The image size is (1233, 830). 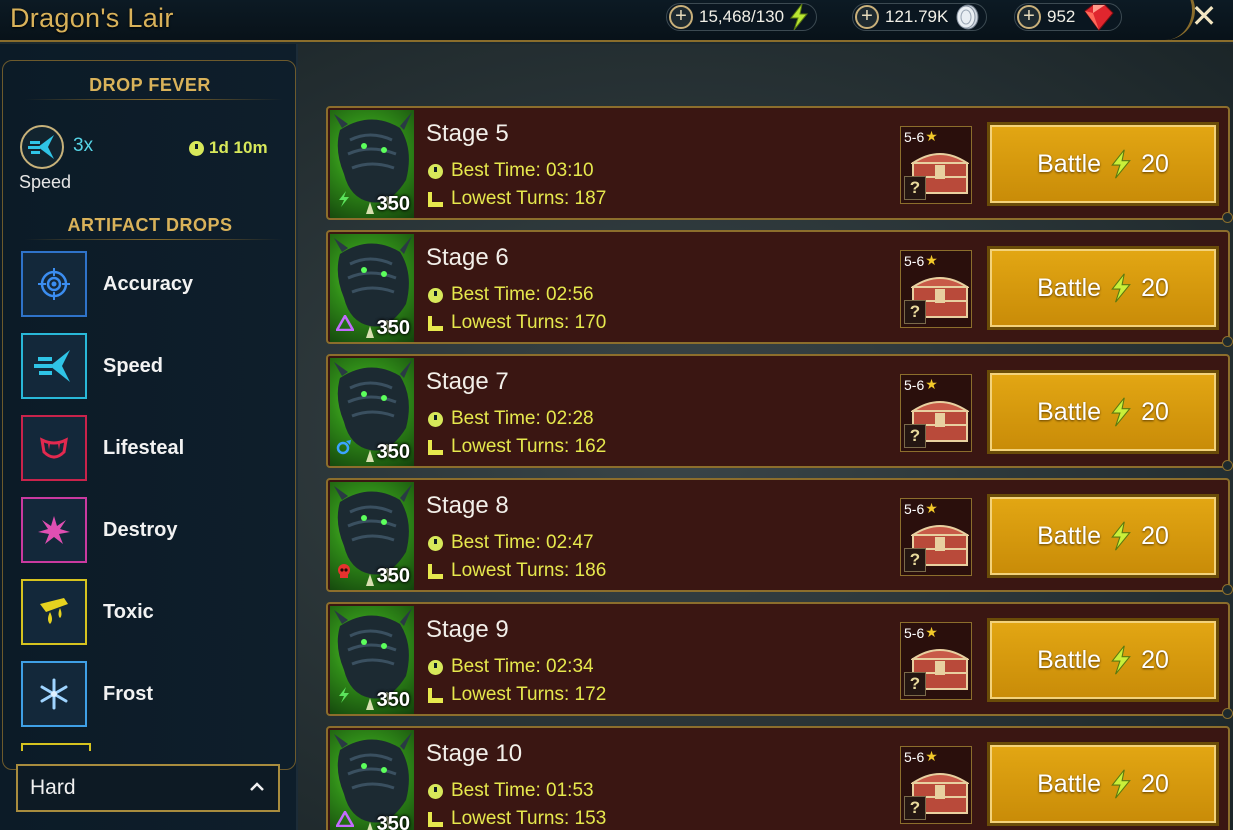 What do you see at coordinates (151, 530) in the screenshot?
I see `artifact-item-destroy: Destroy` at bounding box center [151, 530].